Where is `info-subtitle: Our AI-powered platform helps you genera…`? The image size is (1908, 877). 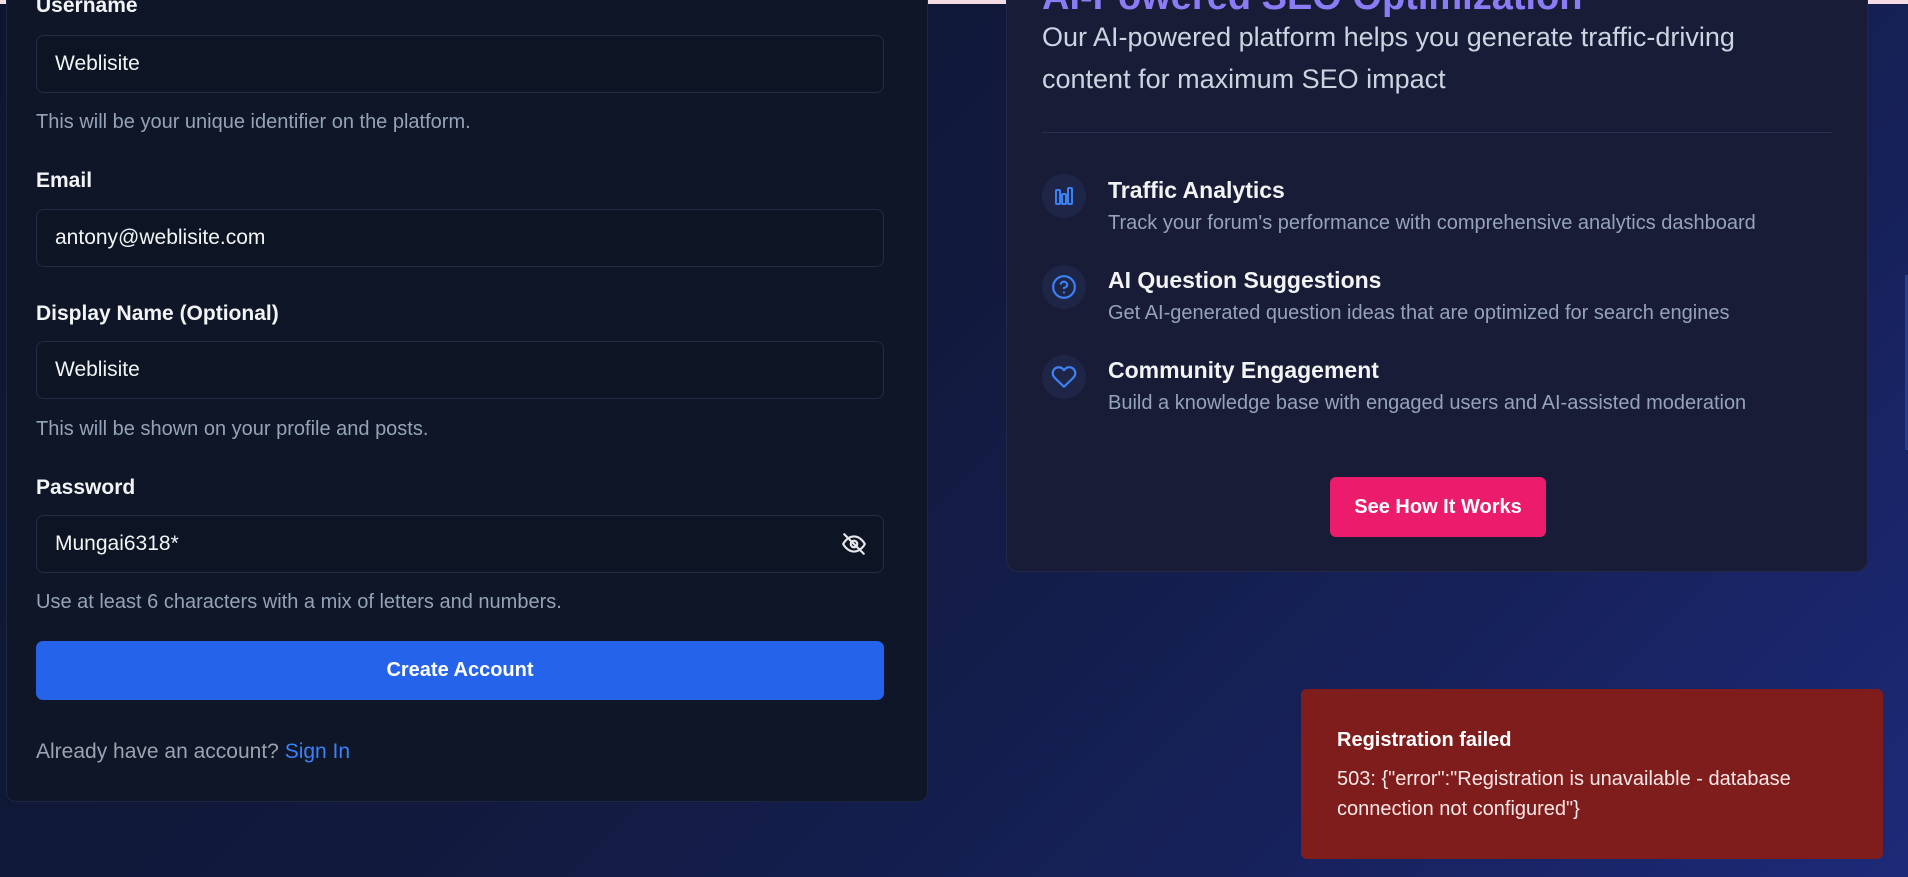 info-subtitle: Our AI-powered platform helps you genera… is located at coordinates (1388, 58).